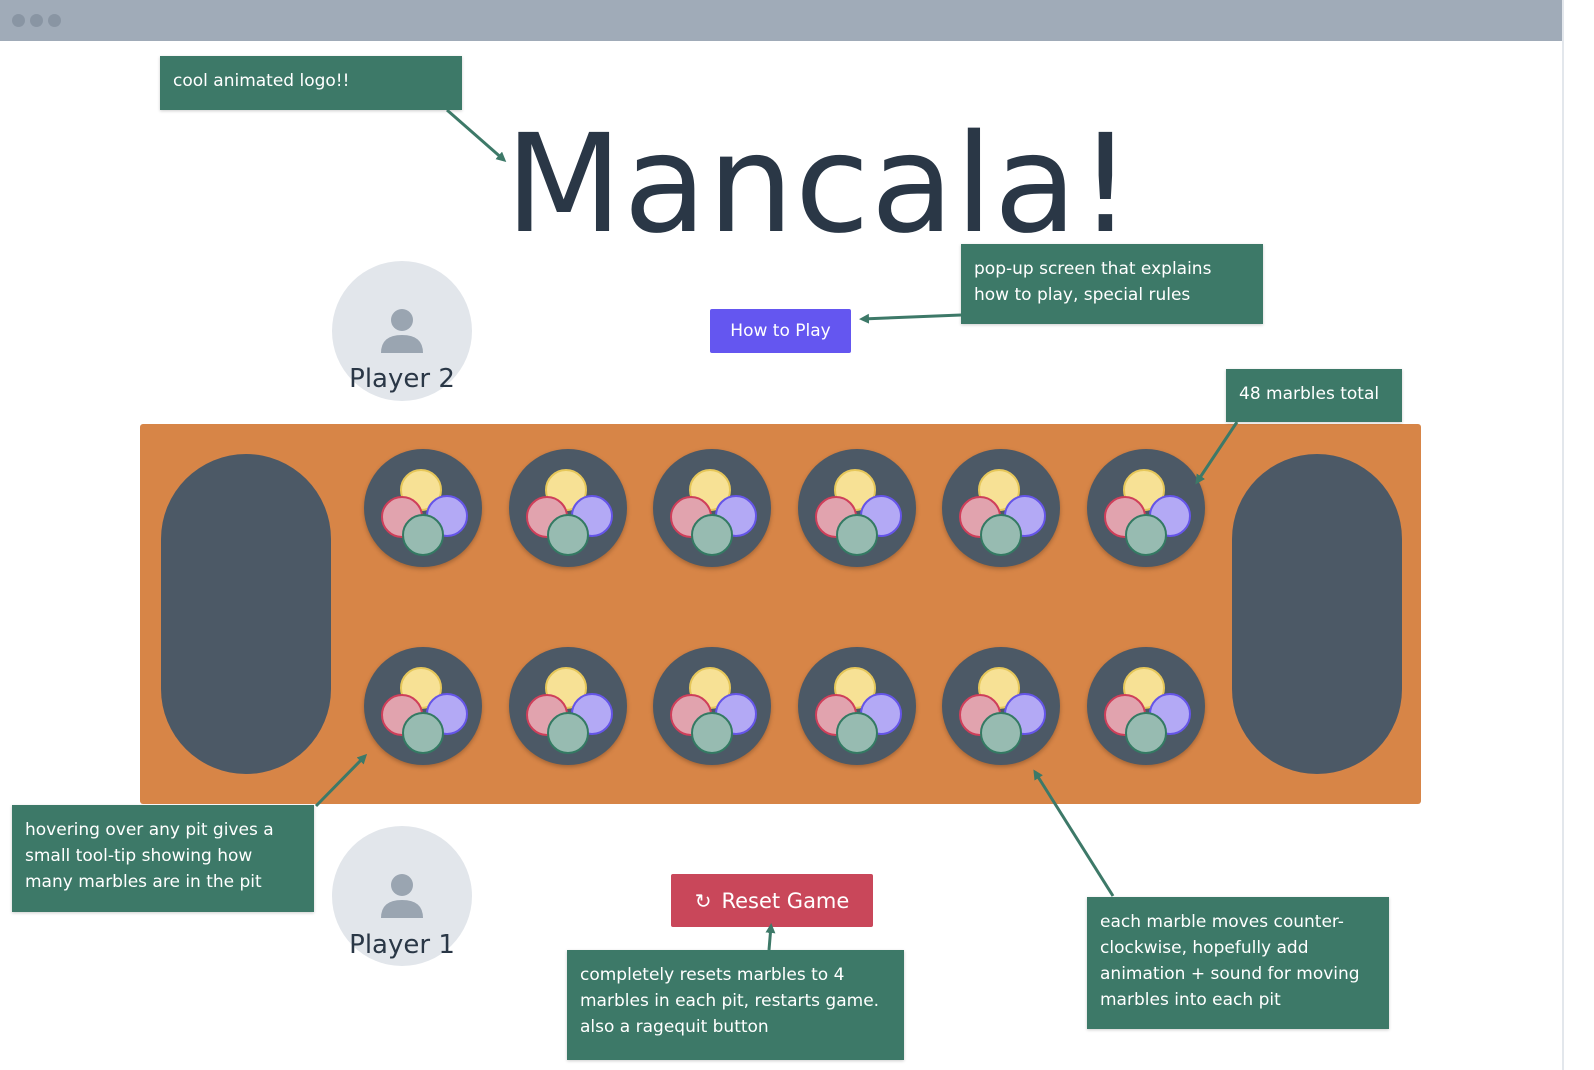  I want to click on arrow-logo, so click(476, 135).